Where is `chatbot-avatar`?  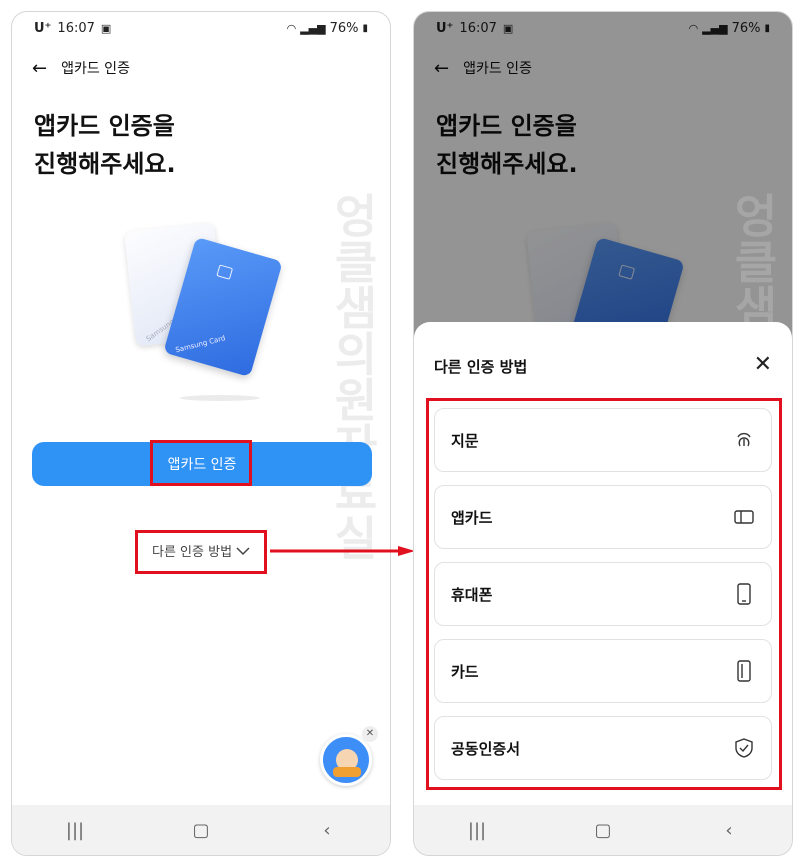 chatbot-avatar is located at coordinates (346, 760).